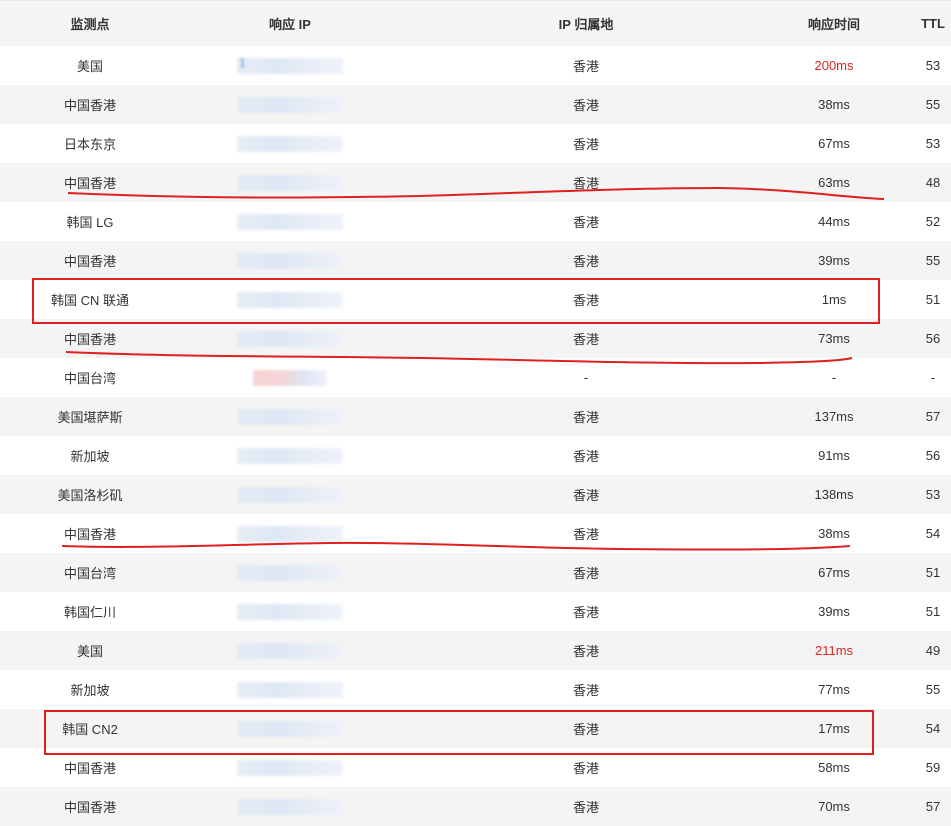 The width and height of the screenshot is (951, 826). I want to click on table-row: 新加坡 香港 91ms 56, so click(475, 455).